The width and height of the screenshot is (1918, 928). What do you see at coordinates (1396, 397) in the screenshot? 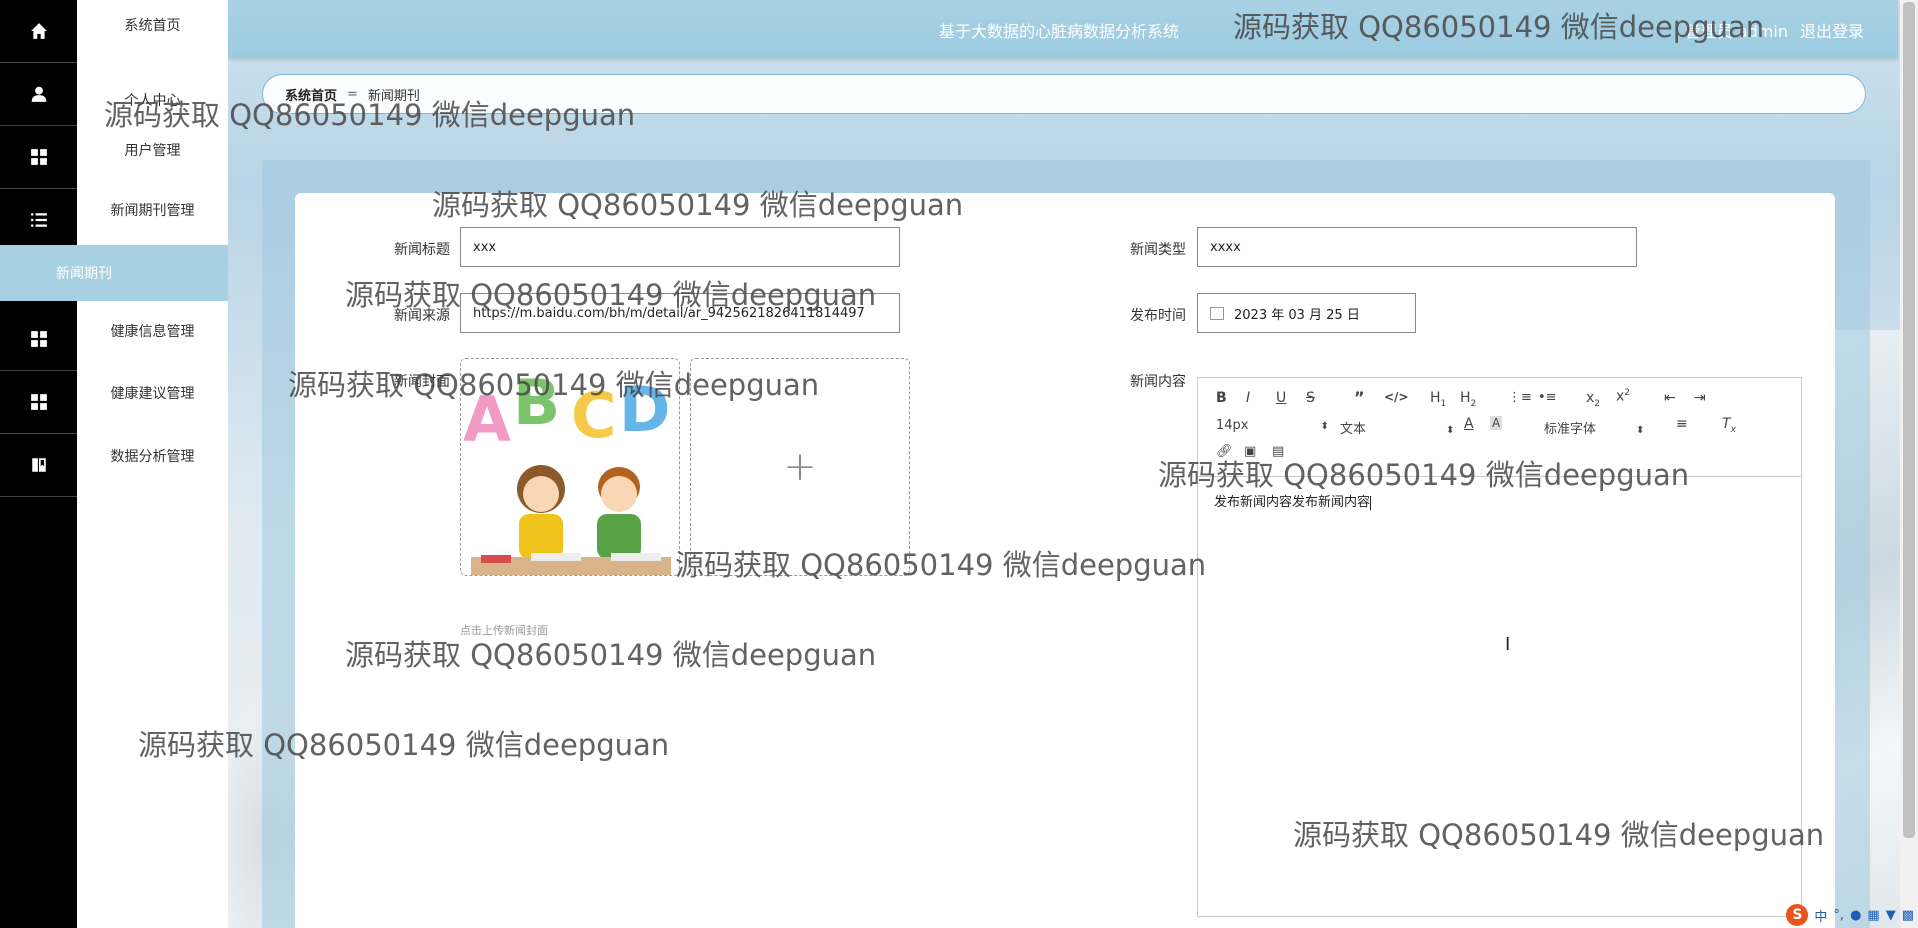
I see `code-icon: </>` at bounding box center [1396, 397].